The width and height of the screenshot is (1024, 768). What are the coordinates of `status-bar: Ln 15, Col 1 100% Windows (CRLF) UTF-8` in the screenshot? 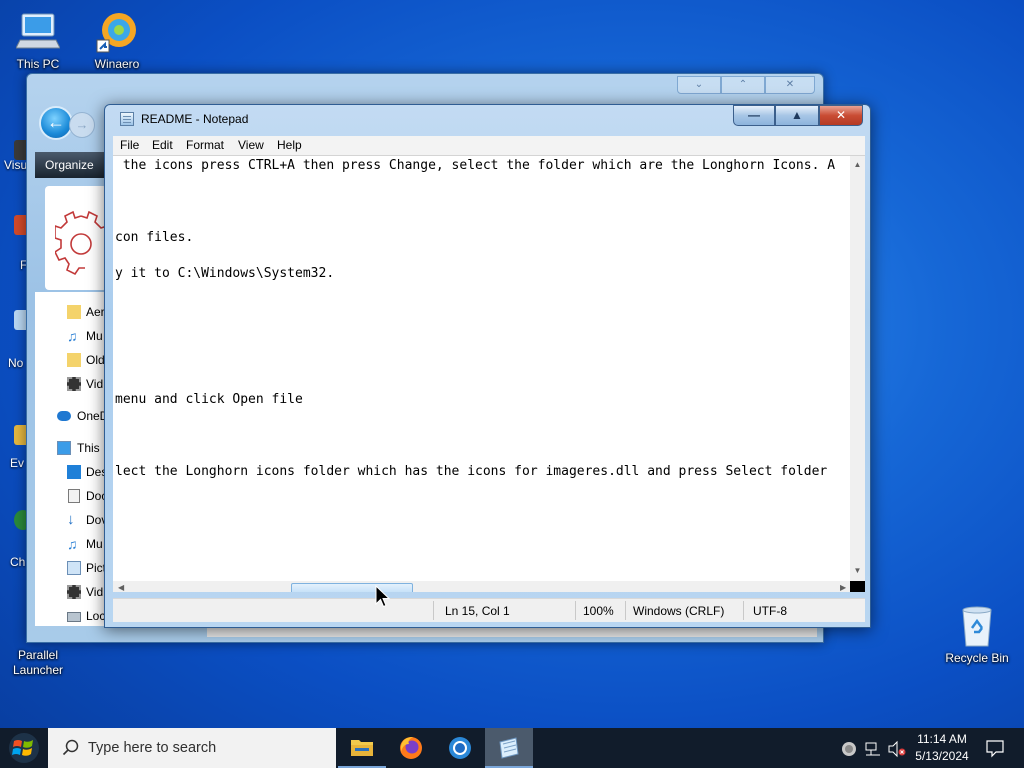 It's located at (489, 610).